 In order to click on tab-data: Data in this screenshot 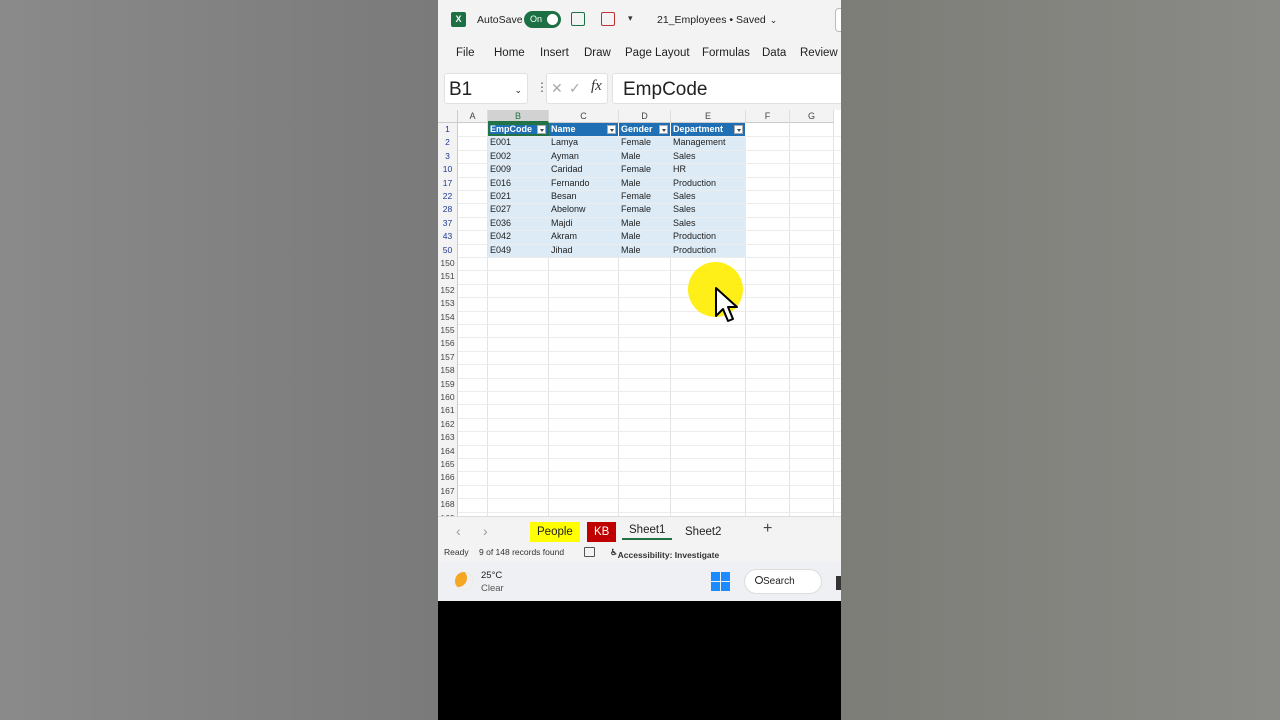, I will do `click(774, 53)`.